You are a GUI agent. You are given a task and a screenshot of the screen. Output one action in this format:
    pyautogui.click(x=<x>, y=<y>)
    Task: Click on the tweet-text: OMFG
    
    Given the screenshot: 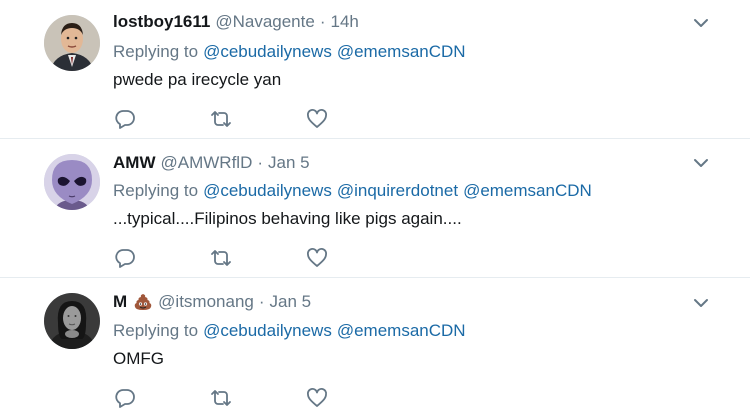 What is the action you would take?
    pyautogui.click(x=138, y=358)
    